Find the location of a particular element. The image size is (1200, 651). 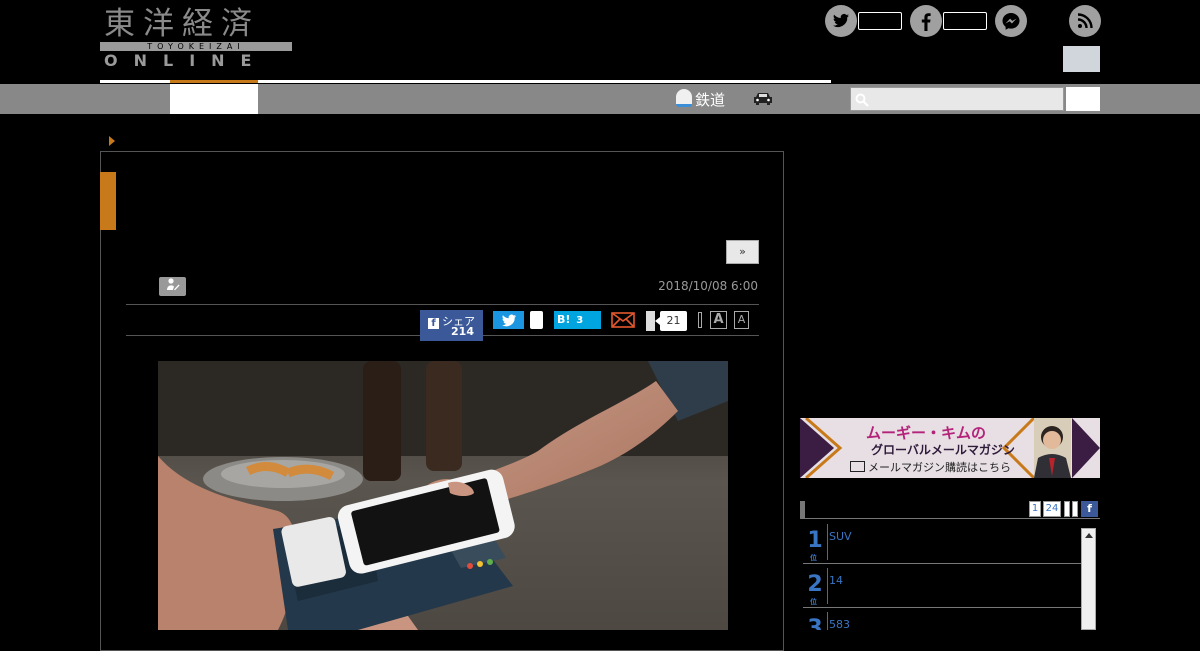

search-button is located at coordinates (1083, 99).